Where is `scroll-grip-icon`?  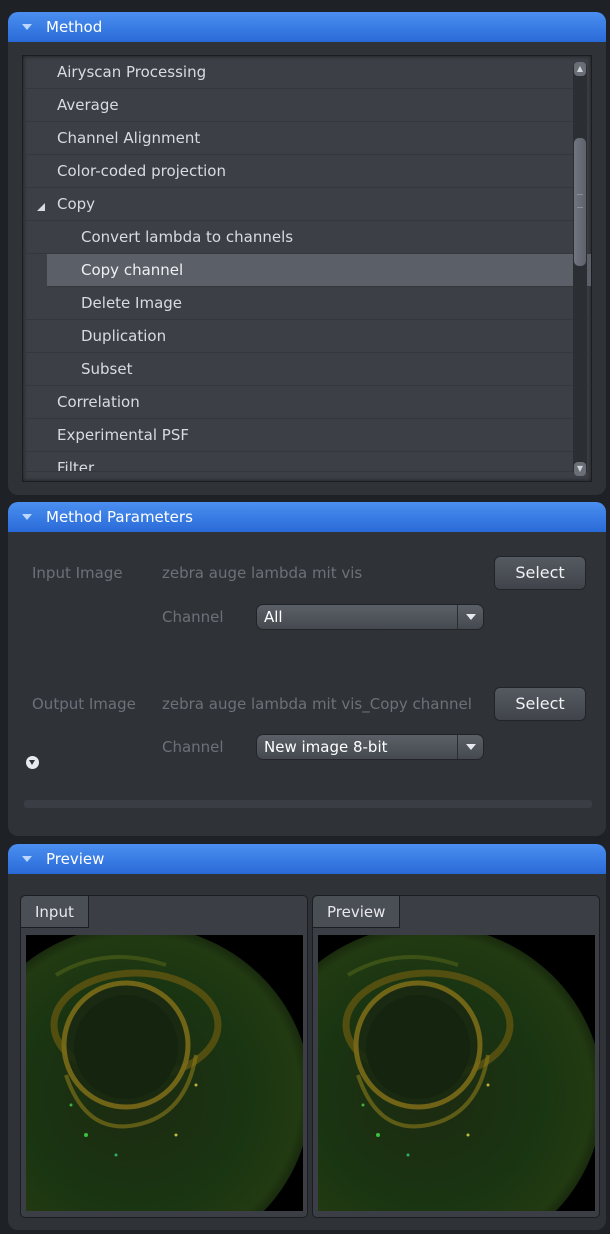
scroll-grip-icon is located at coordinates (580, 201).